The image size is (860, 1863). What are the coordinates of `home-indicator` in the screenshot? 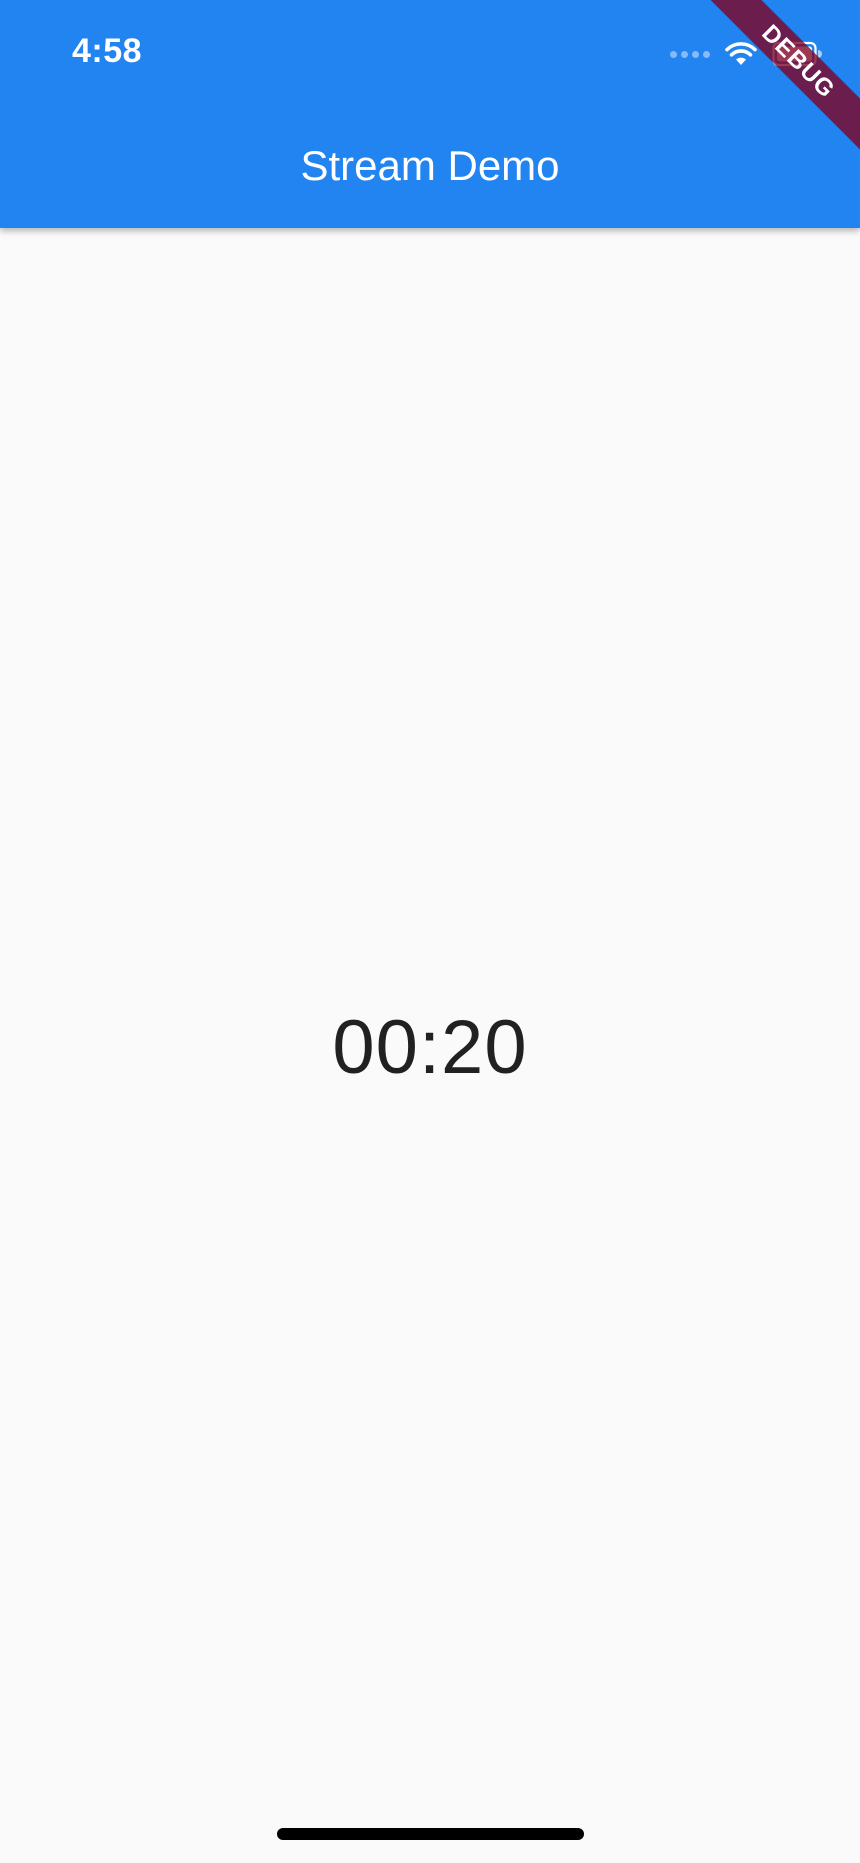 It's located at (430, 1834).